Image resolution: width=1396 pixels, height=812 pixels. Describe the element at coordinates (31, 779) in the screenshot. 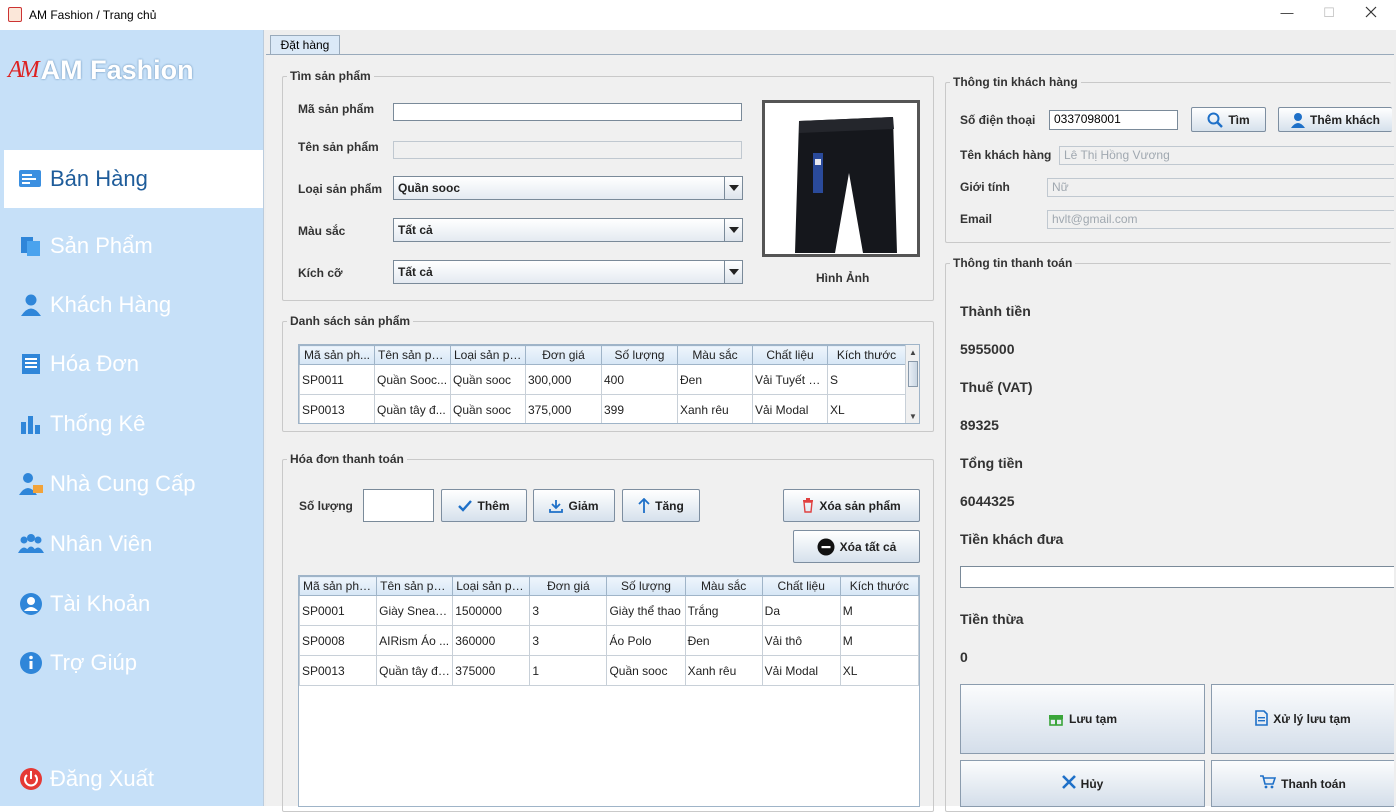

I see `power-icon` at that location.